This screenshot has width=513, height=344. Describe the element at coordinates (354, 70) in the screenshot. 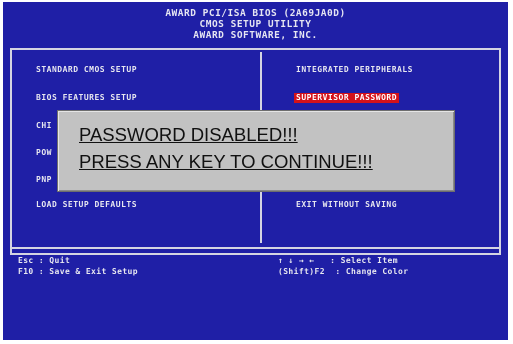

I see `menu-item-integrated-peripherals: INTEGRATED PERIPHERALS` at that location.